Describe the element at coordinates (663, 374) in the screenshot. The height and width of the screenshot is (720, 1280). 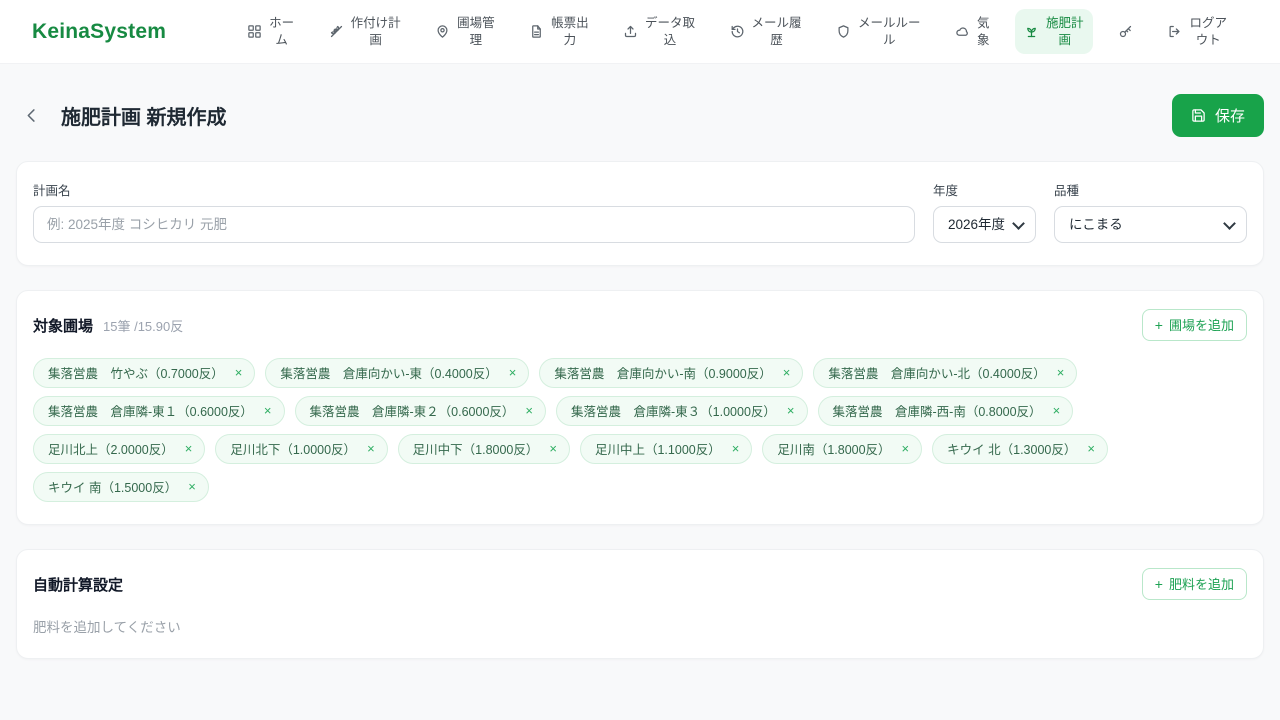
I see `field-tag-label: 集落営農 倉庫向かい-南（0.9000反）` at that location.